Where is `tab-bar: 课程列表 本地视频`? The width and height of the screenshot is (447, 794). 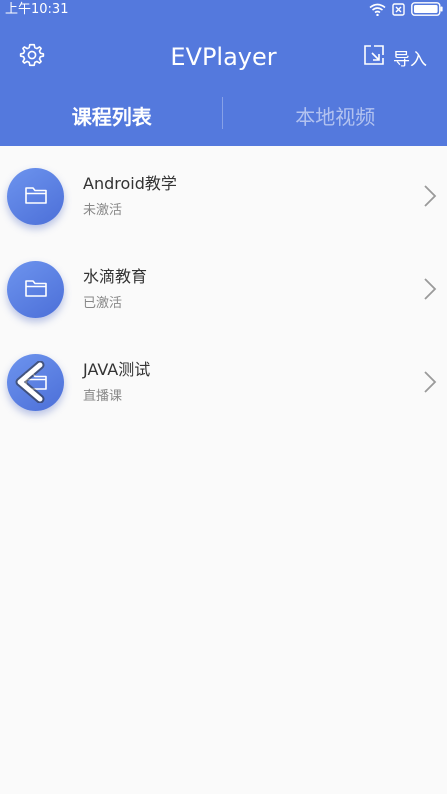
tab-bar: 课程列表 本地视频 is located at coordinates (223, 115).